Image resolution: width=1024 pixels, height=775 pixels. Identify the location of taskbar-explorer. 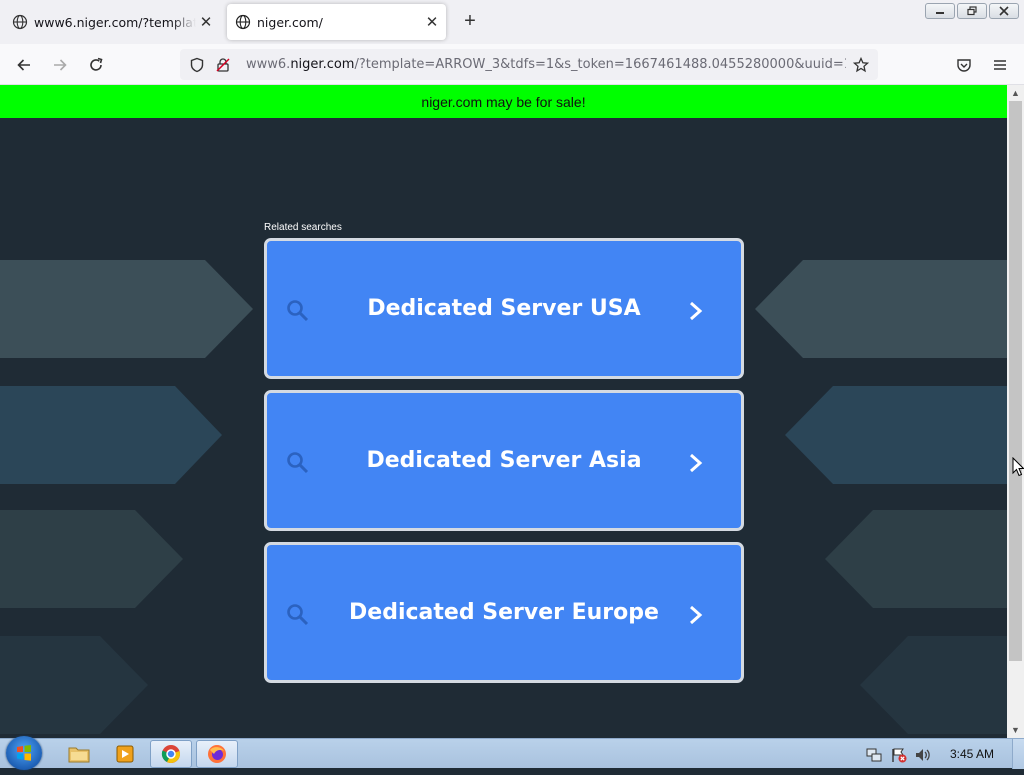
(79, 754).